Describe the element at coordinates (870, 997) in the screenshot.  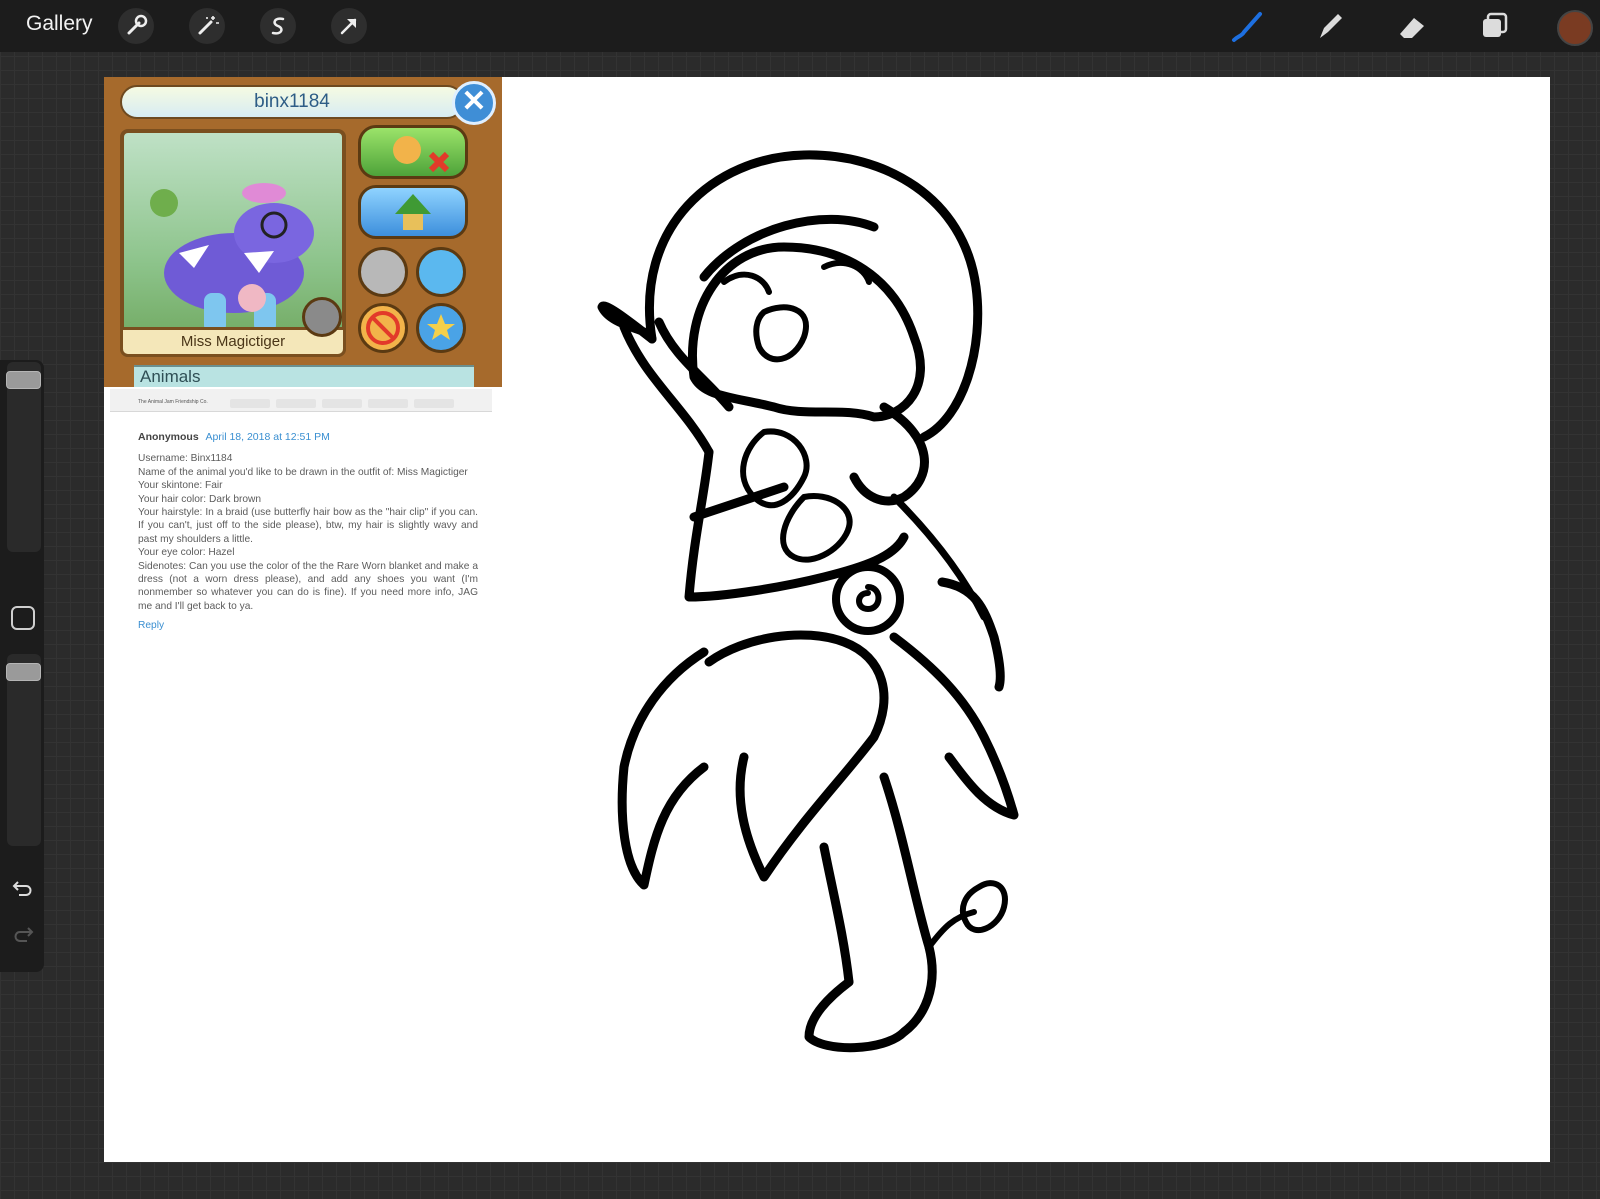
I see `foot` at that location.